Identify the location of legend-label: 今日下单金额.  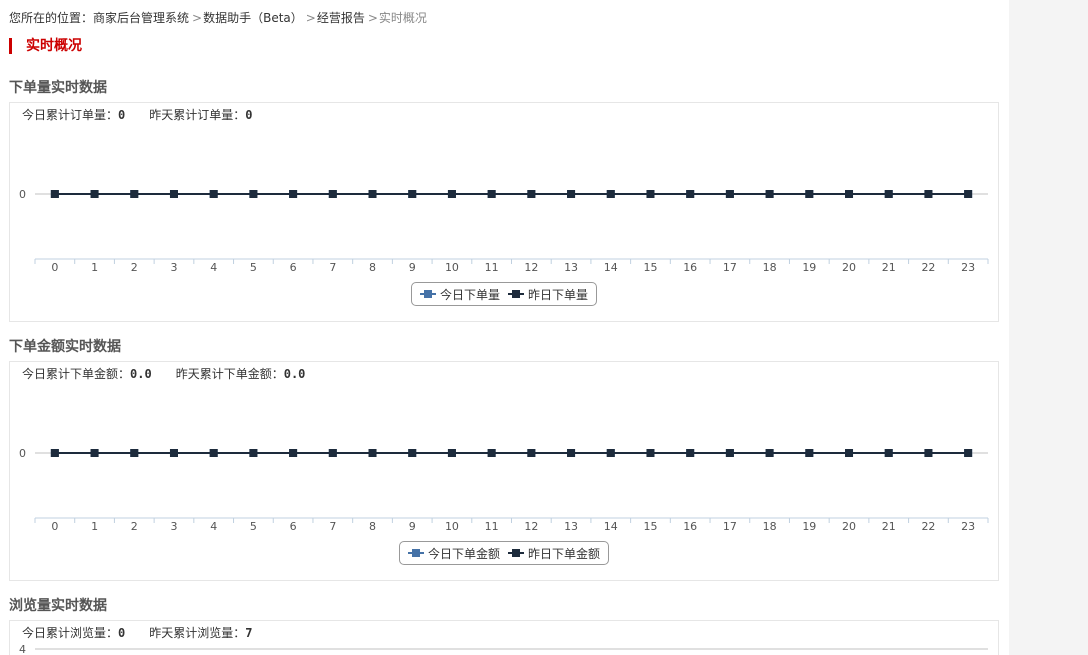
(464, 553).